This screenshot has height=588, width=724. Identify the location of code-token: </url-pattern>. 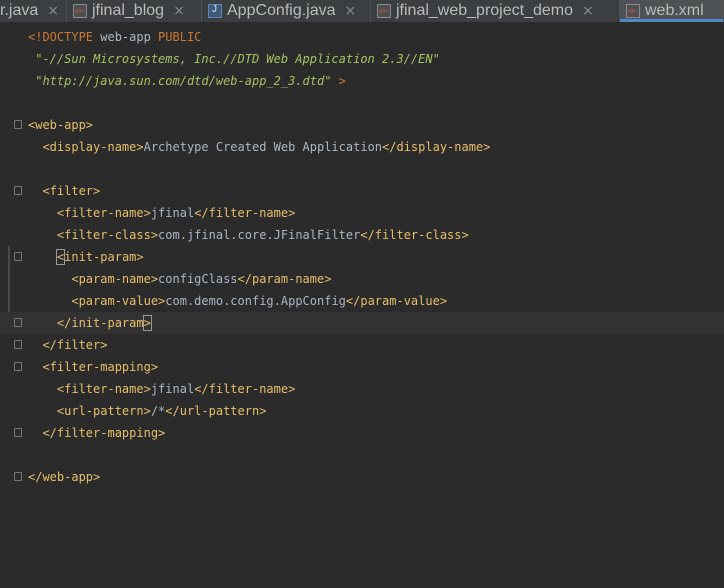
(216, 411).